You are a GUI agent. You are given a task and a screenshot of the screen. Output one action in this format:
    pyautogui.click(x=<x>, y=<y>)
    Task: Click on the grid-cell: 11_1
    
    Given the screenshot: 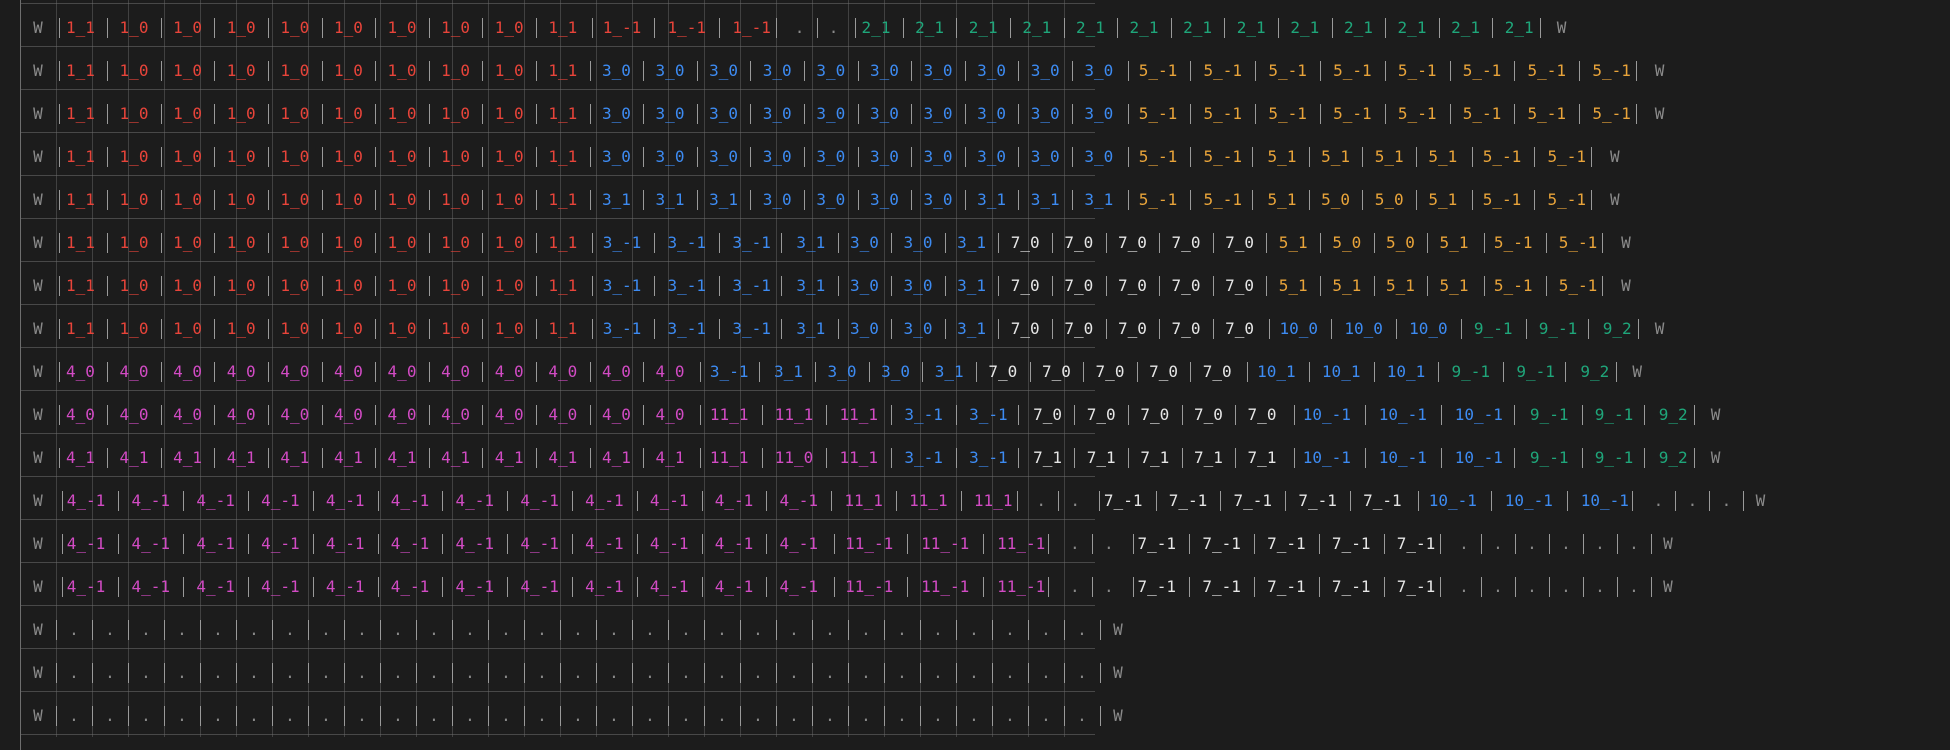 What is the action you would take?
    pyautogui.click(x=859, y=414)
    